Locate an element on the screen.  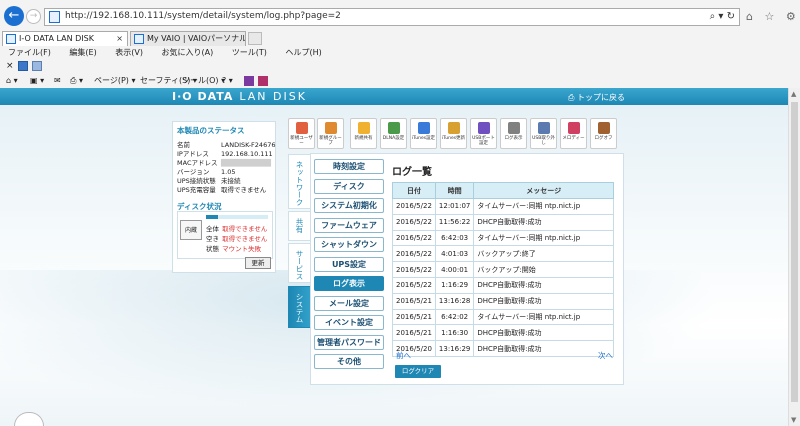
disk-box: 内蔵 全体 取得できません 空き 取得できません 状態 マウント失敗 is located at coordinates (225, 235).